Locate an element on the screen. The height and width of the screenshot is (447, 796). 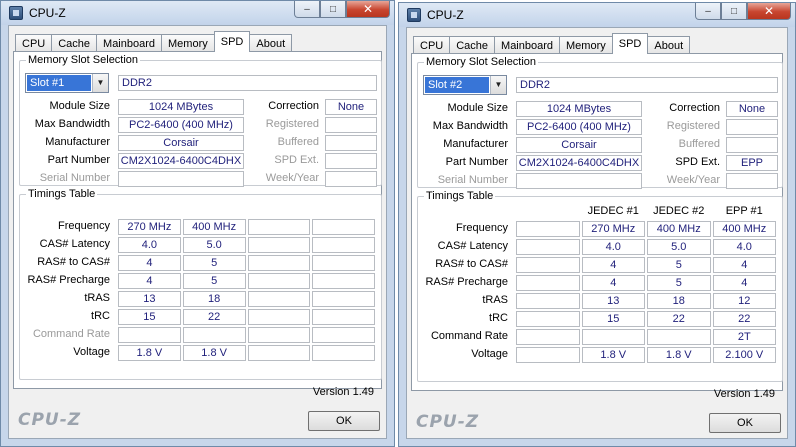
timing-cell: 5.0 is located at coordinates (679, 247).